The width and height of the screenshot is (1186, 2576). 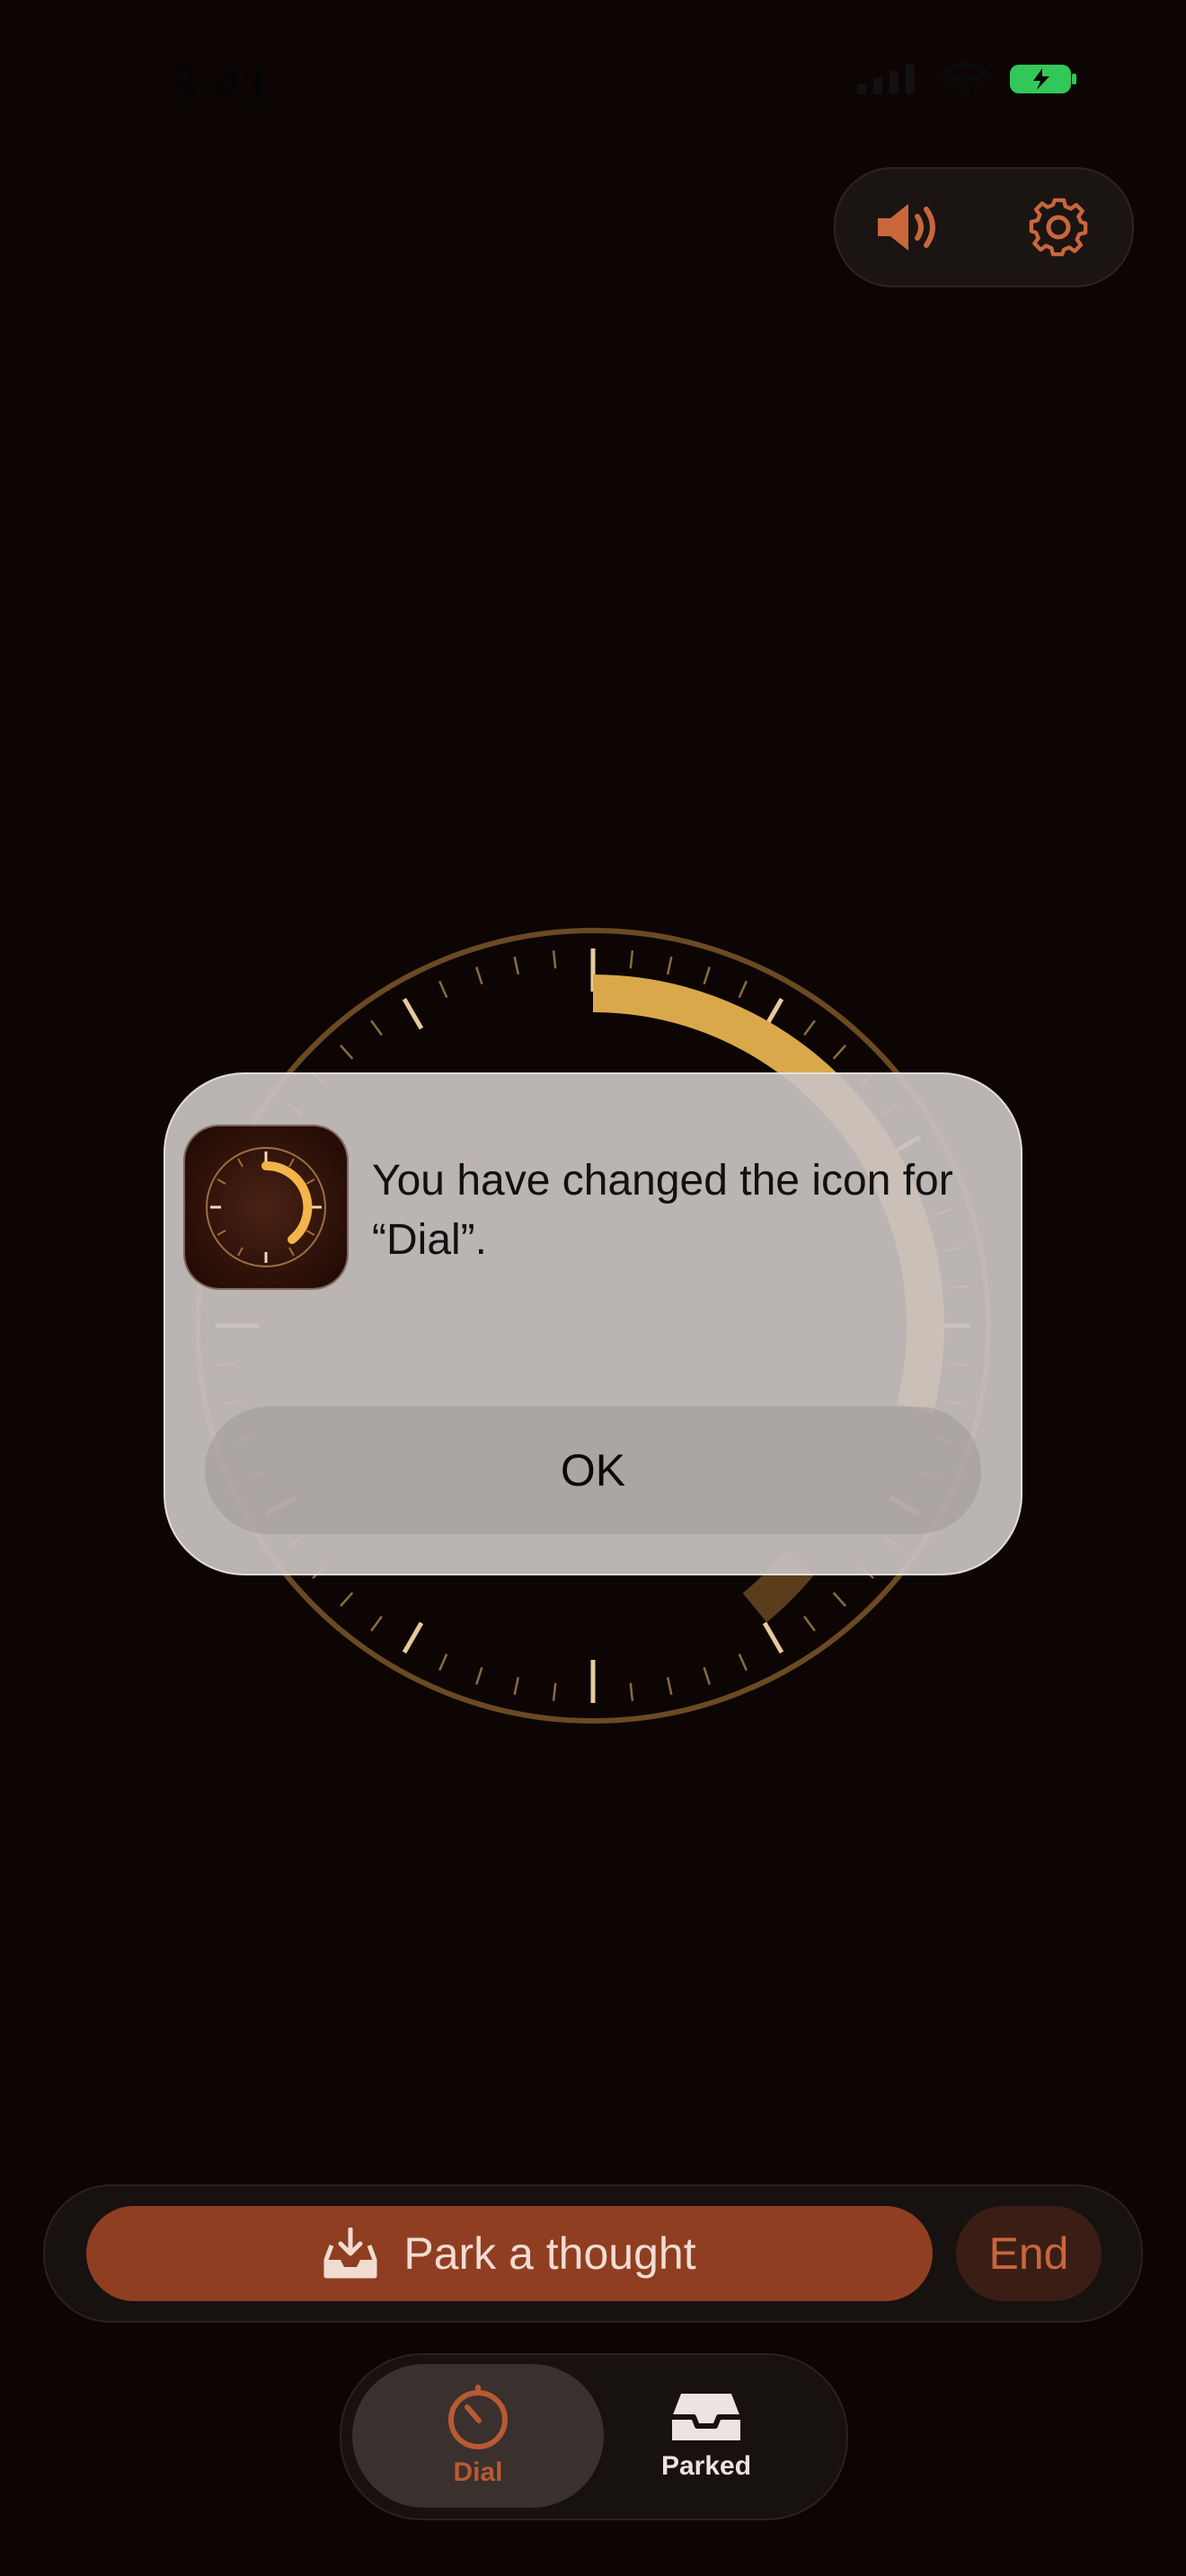 What do you see at coordinates (350, 2253) in the screenshot?
I see `tray-download-icon` at bounding box center [350, 2253].